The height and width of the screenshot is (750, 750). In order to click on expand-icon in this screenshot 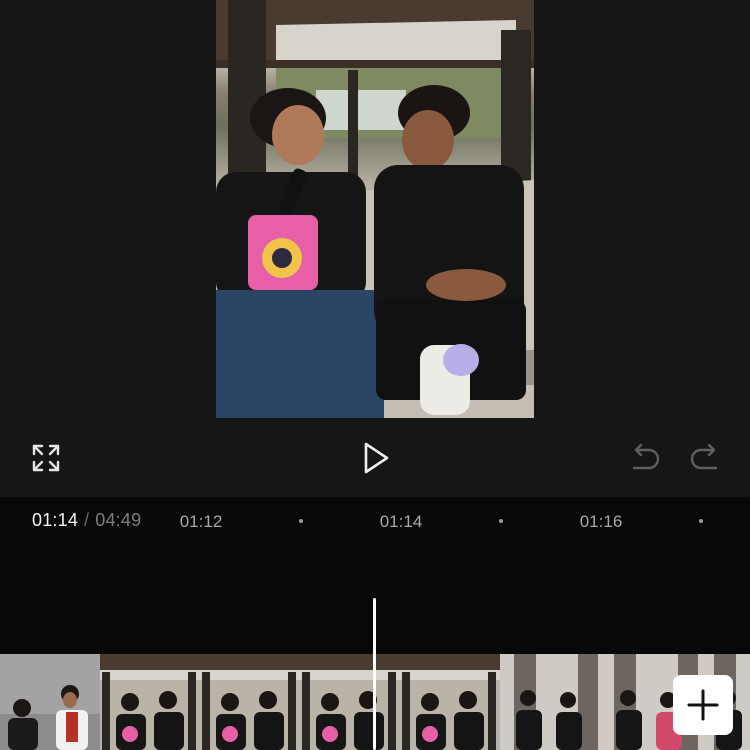, I will do `click(46, 458)`.